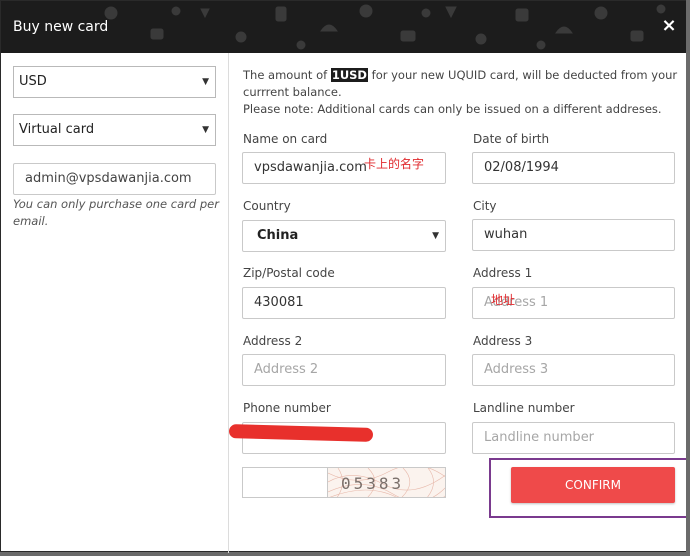 The image size is (690, 556). I want to click on currency-select: USD ▼, so click(114, 82).